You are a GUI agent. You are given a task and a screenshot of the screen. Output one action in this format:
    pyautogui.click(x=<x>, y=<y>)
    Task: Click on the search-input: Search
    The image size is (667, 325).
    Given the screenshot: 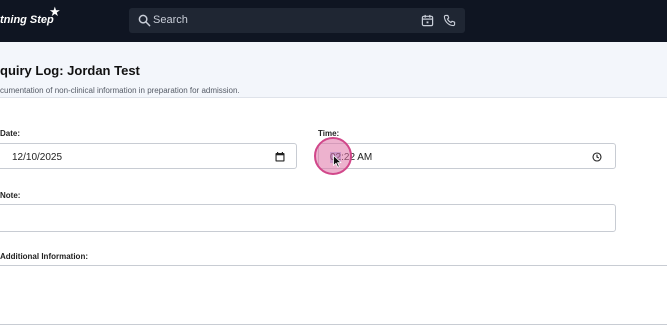 What is the action you would take?
    pyautogui.click(x=170, y=20)
    